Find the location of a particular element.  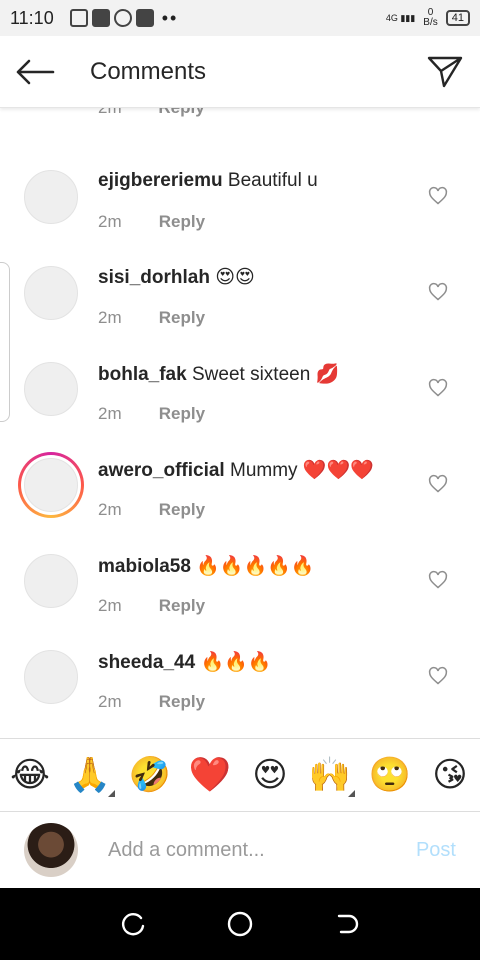

comment-username: bohla_fak is located at coordinates (142, 374).